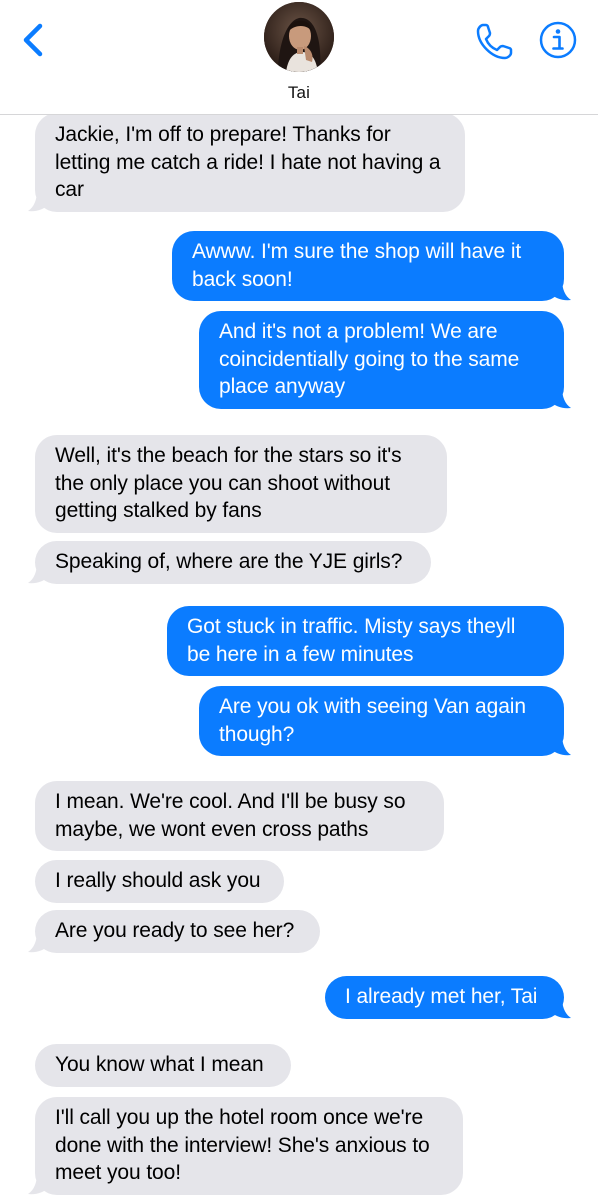  I want to click on contact-name: Tai, so click(299, 93).